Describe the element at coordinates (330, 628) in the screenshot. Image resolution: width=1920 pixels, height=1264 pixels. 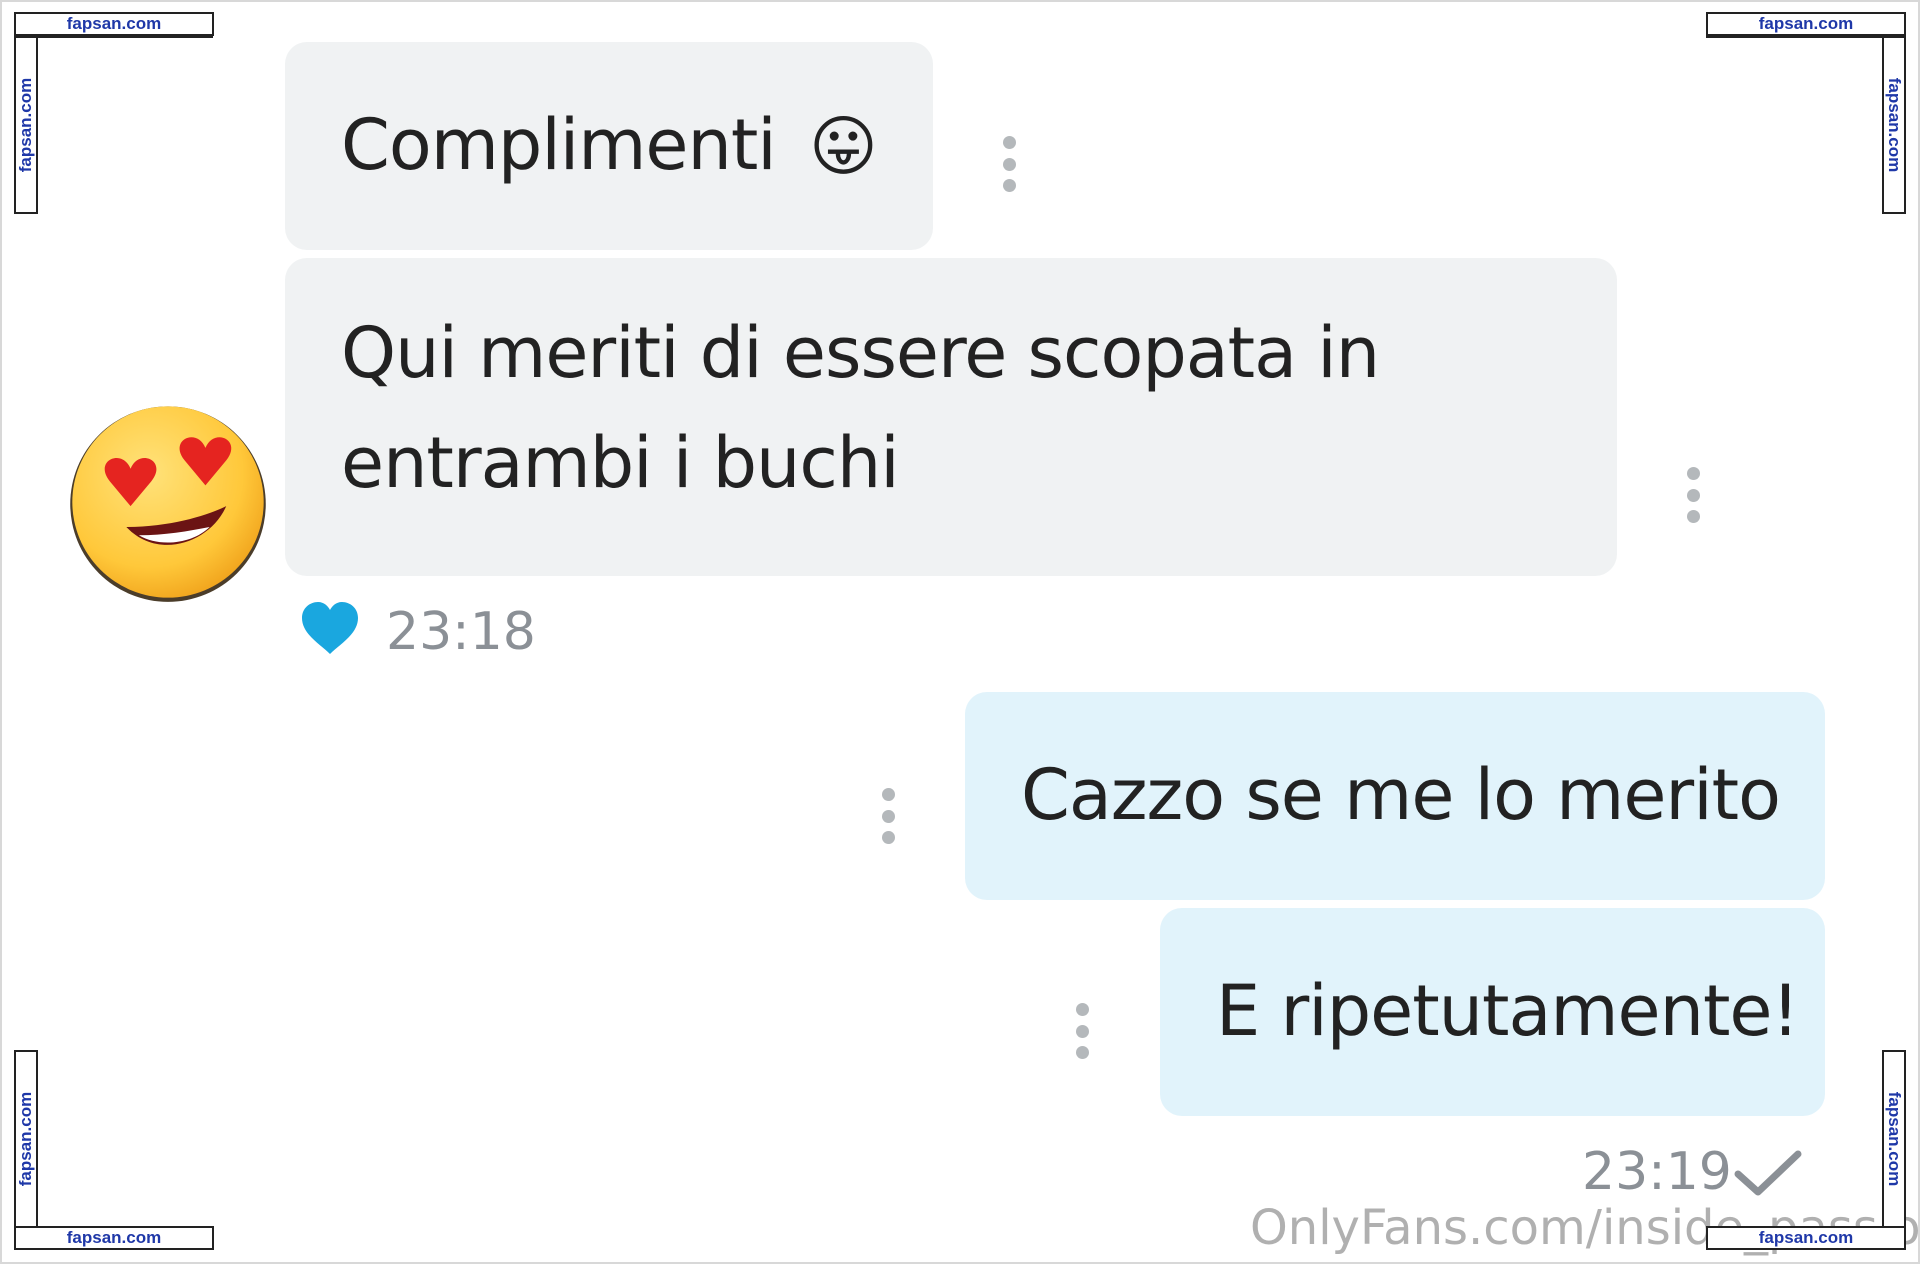
I see `heart-reaction-icon` at that location.